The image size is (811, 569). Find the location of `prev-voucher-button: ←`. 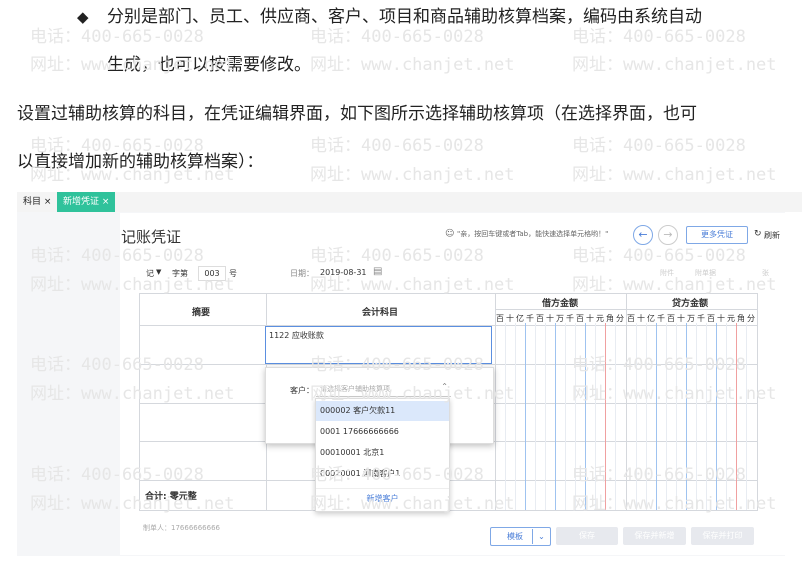

prev-voucher-button: ← is located at coordinates (643, 235).